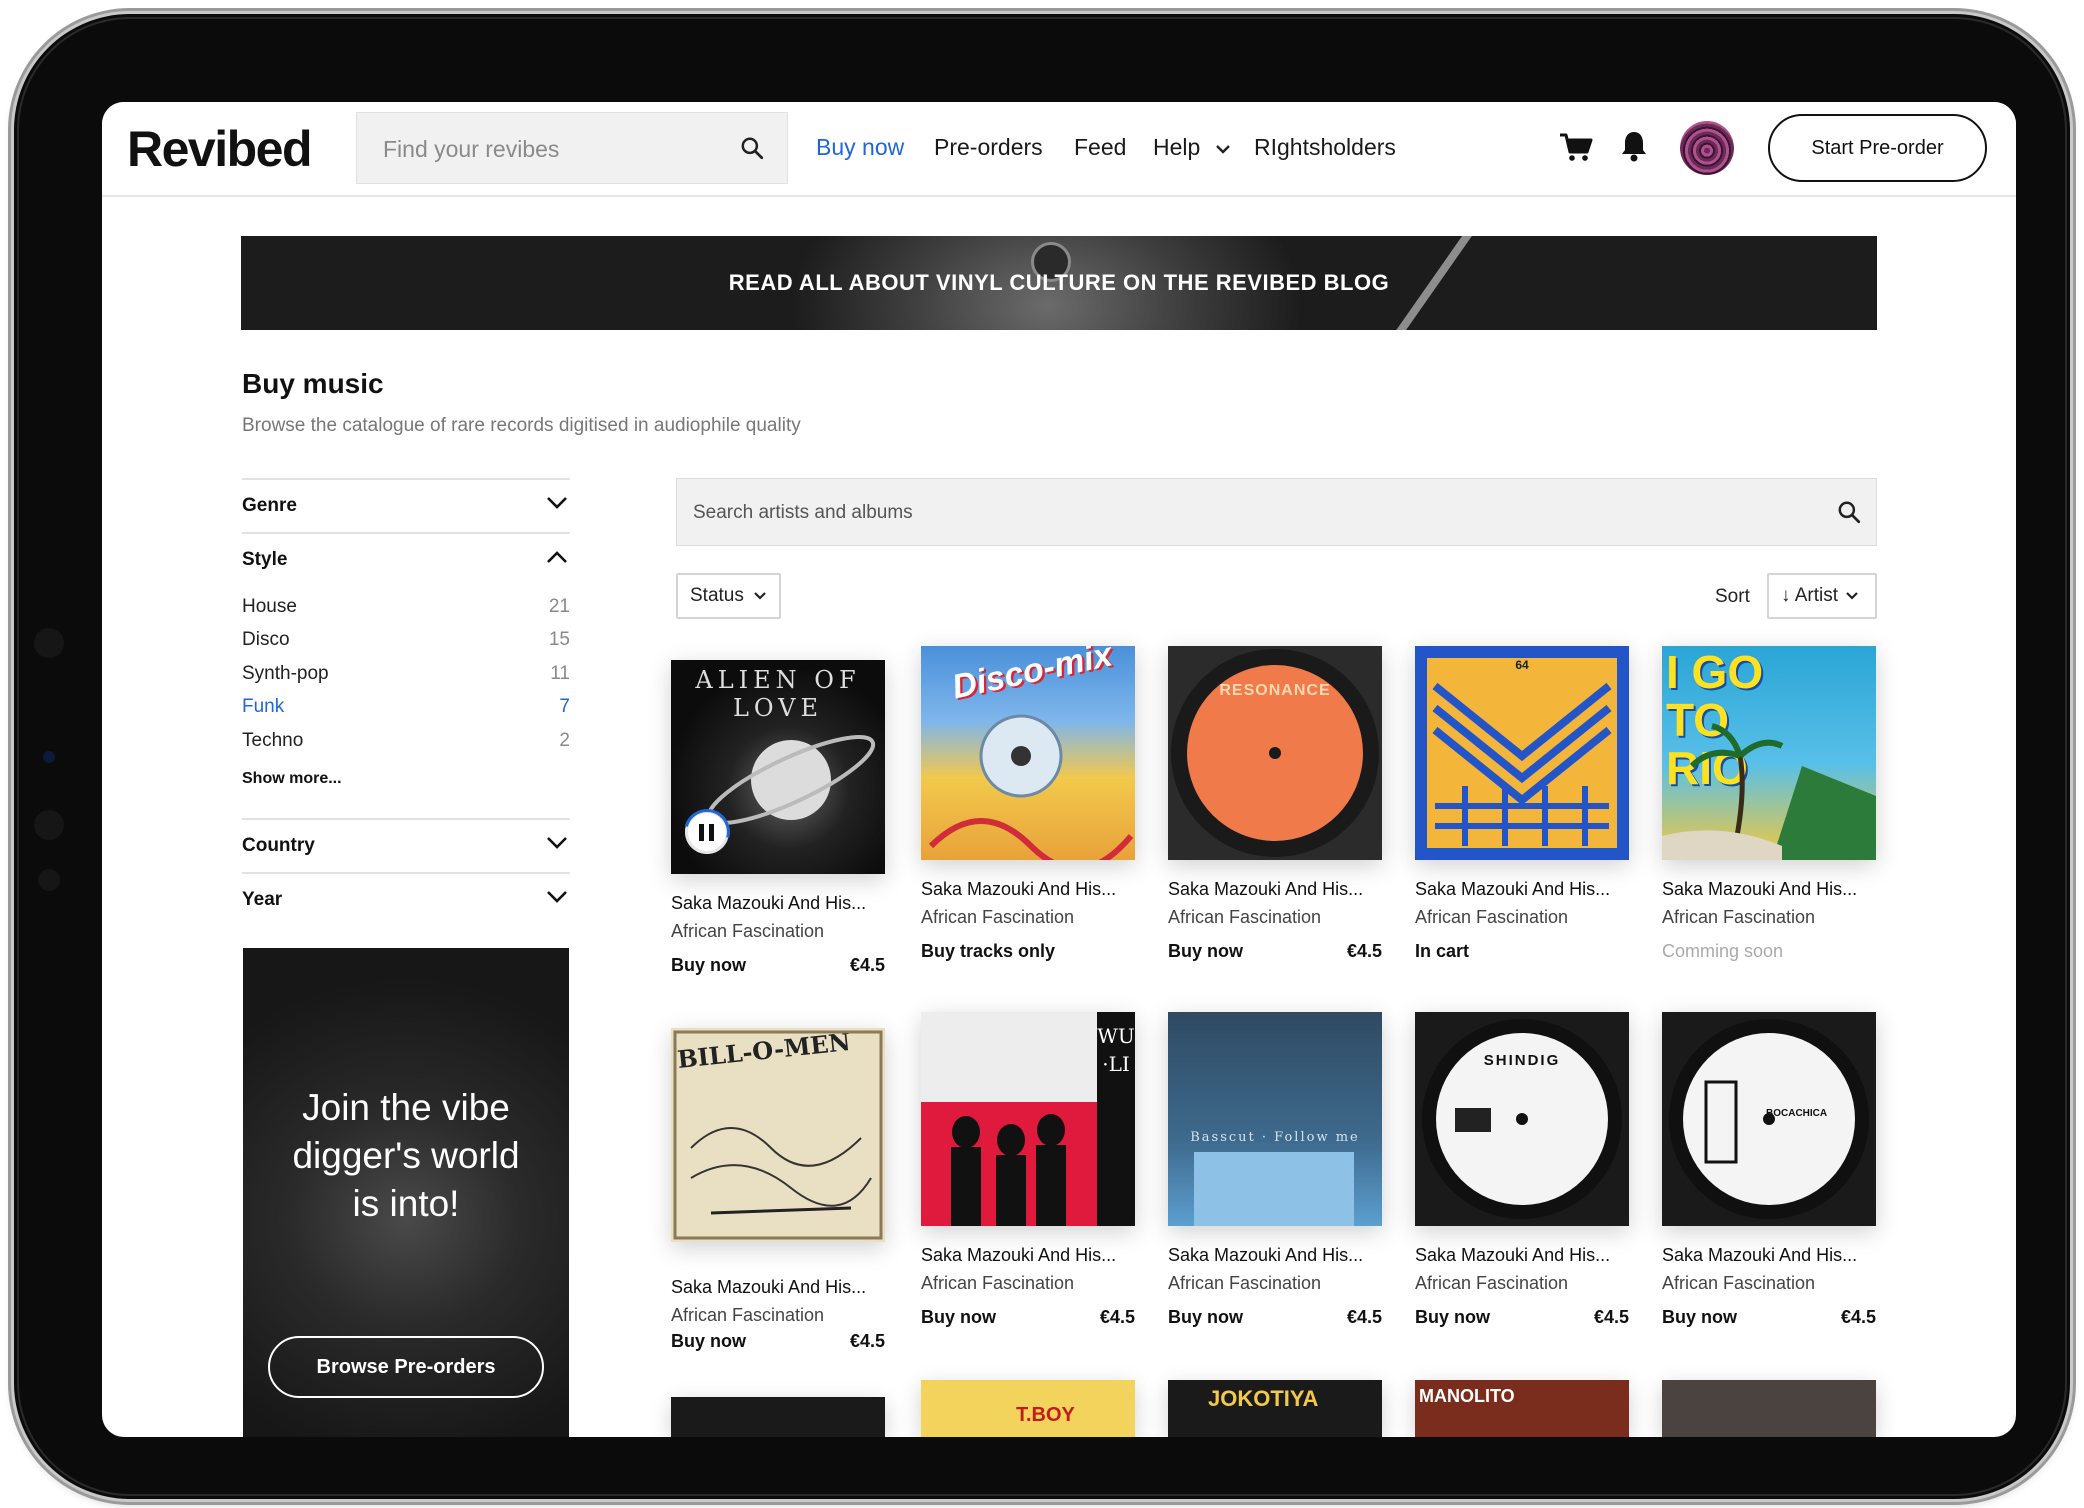 Image resolution: width=2084 pixels, height=1508 pixels. Describe the element at coordinates (406, 845) in the screenshot. I see `filter-country: Country` at that location.